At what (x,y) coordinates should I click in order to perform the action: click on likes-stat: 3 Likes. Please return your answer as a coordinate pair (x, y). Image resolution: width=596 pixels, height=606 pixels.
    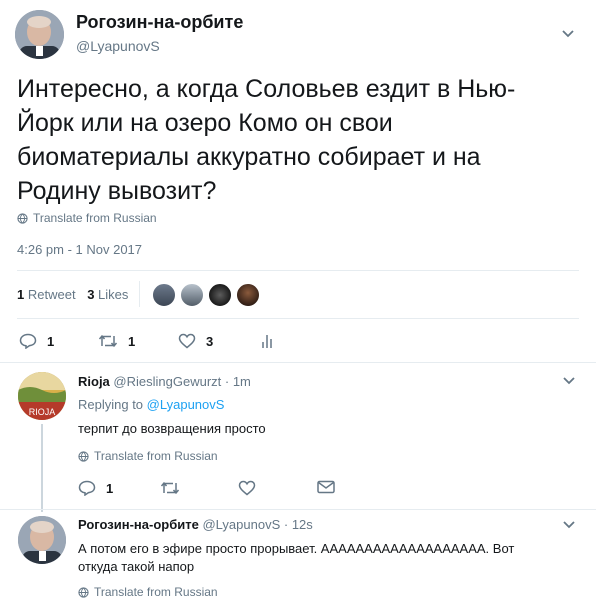
    Looking at the image, I should click on (107, 294).